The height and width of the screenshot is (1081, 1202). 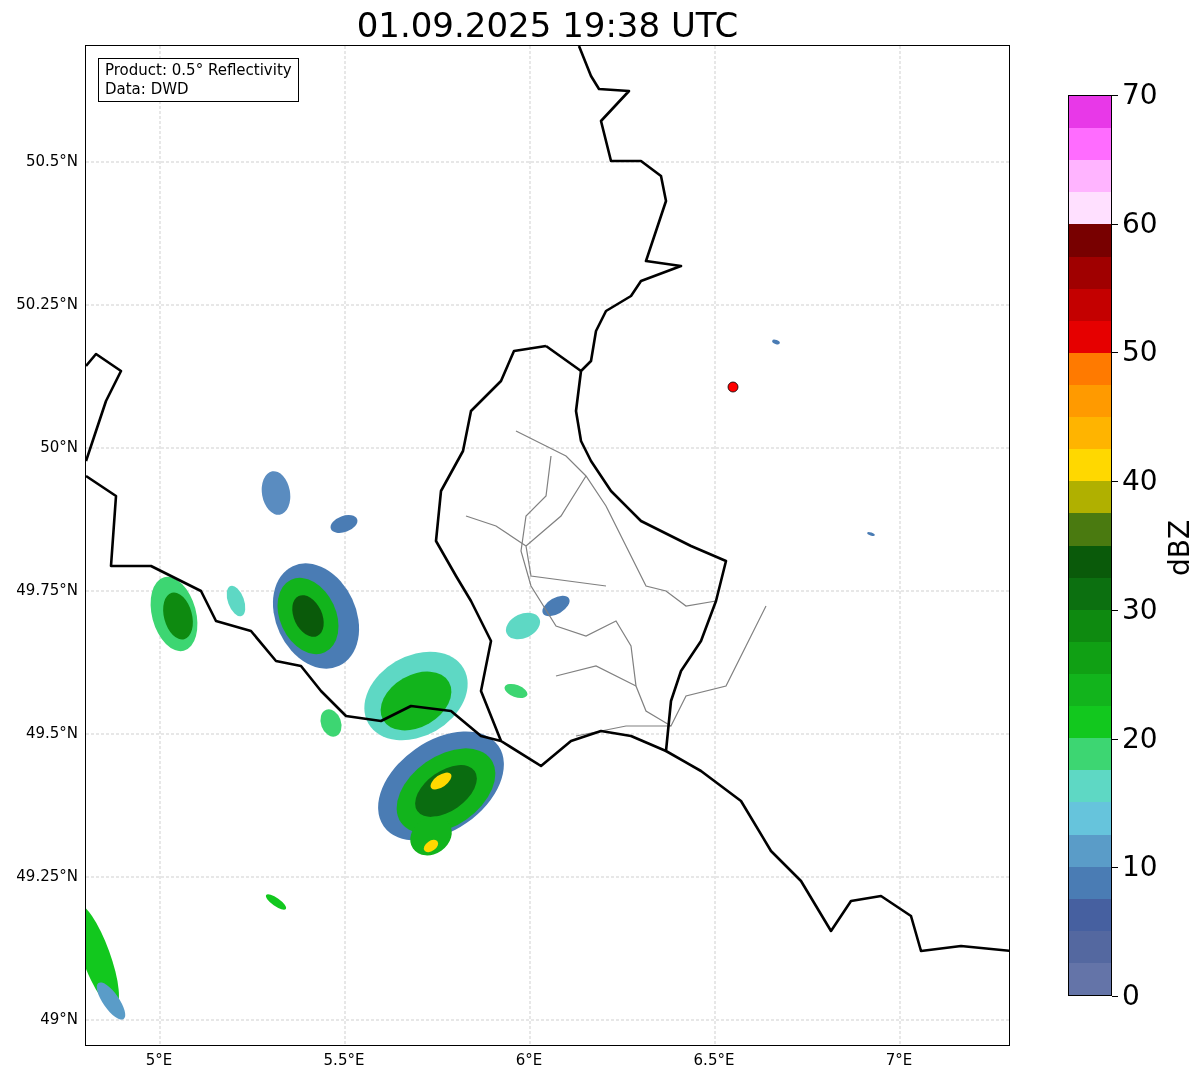 I want to click on colorbar-tick-label: 30, so click(x=1140, y=609).